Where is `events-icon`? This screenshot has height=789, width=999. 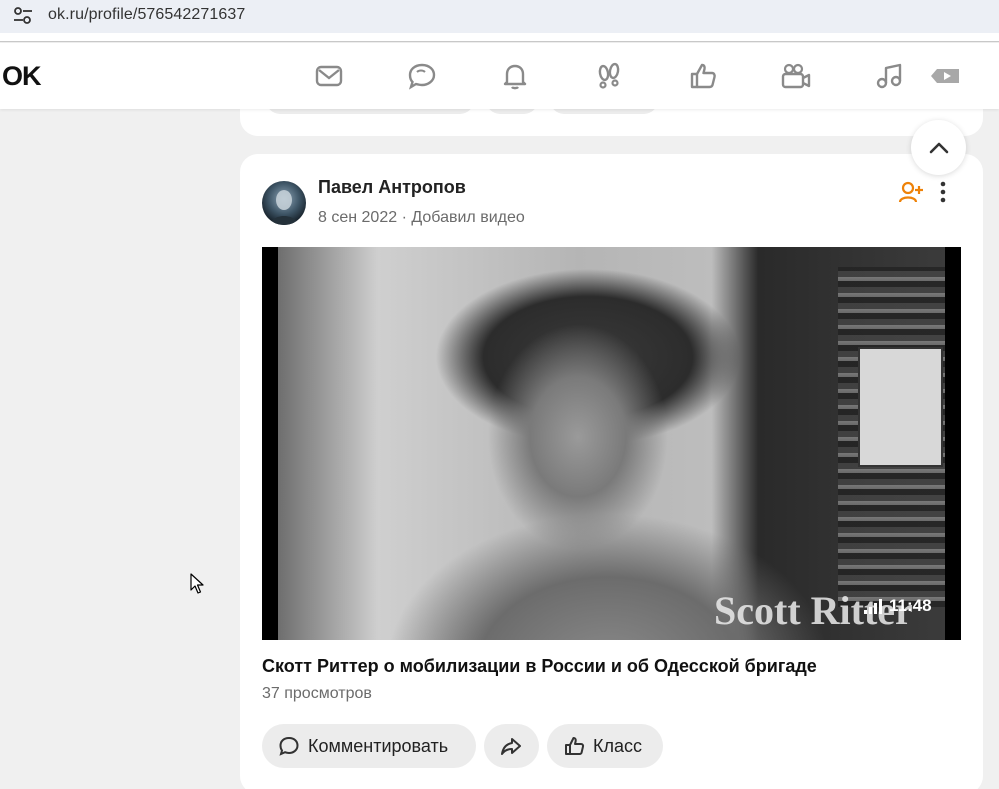 events-icon is located at coordinates (703, 76).